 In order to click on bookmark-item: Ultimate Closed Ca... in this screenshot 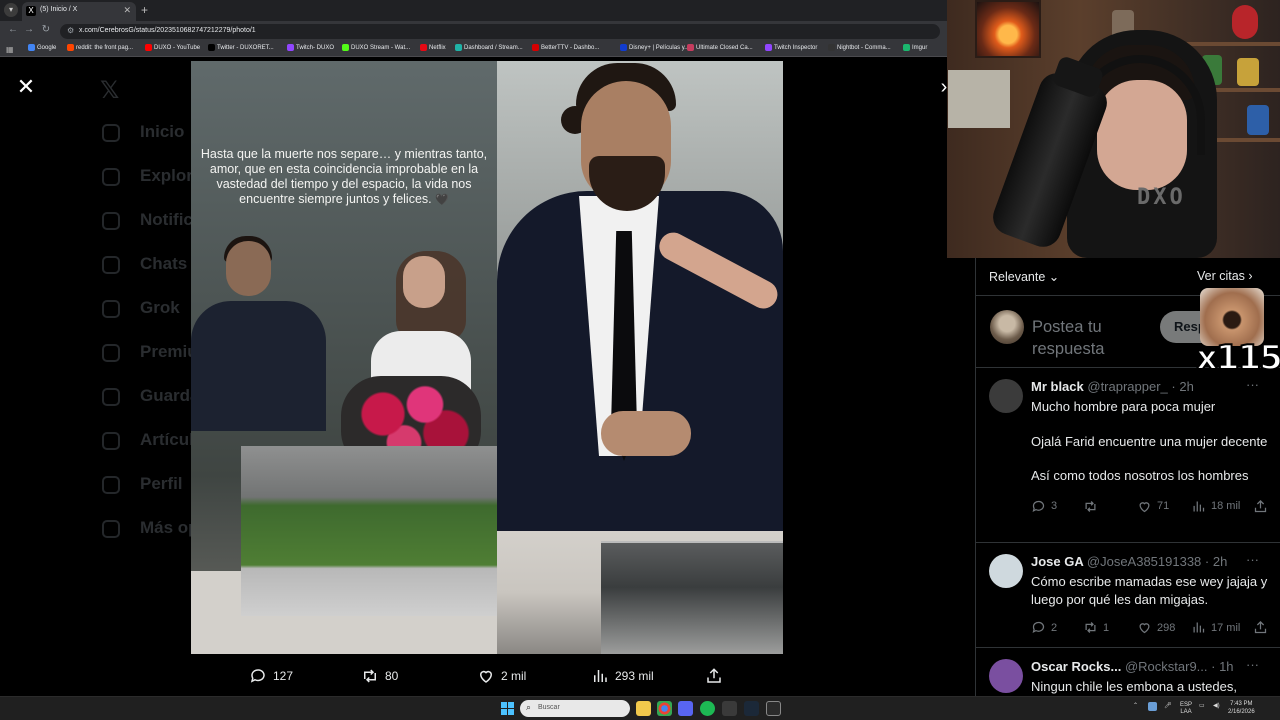, I will do `click(720, 47)`.